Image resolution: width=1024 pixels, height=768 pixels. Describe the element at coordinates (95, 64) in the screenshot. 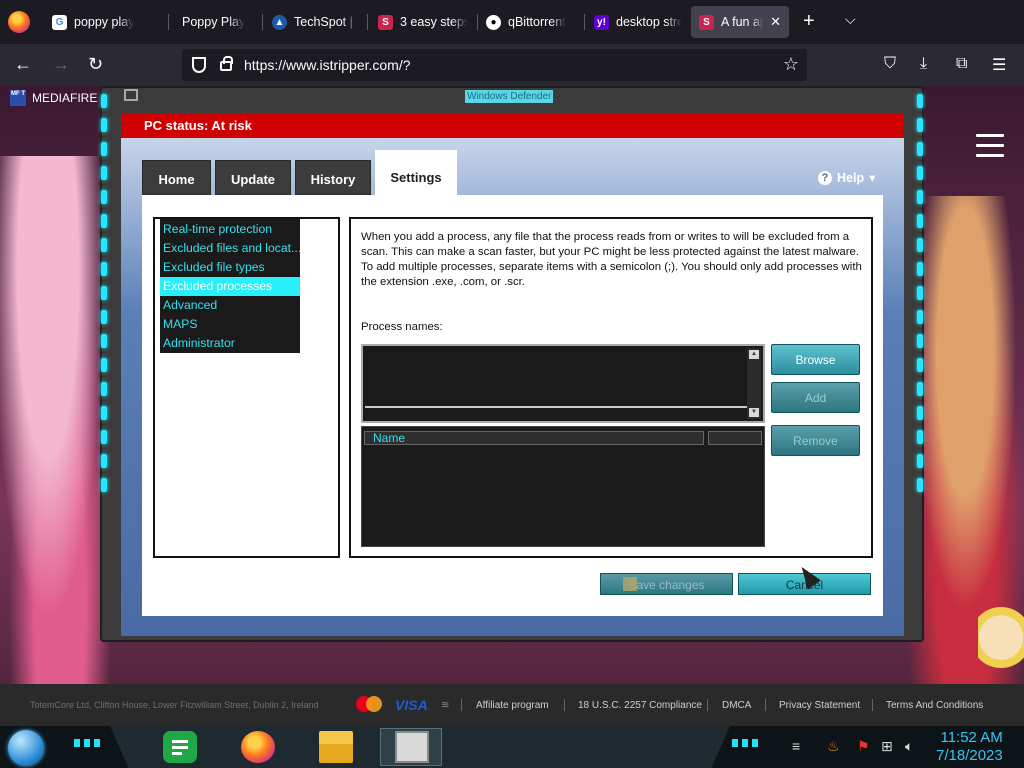

I see `reload-icon: ↻` at that location.